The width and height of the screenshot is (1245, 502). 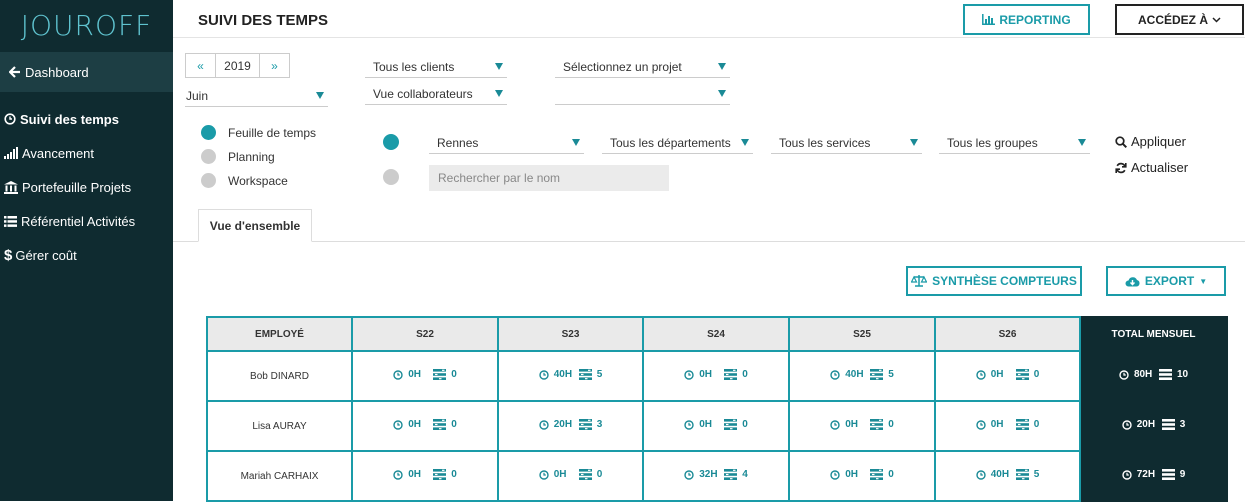 What do you see at coordinates (86, 153) in the screenshot?
I see `sidebar-item-avancement: Avancement` at bounding box center [86, 153].